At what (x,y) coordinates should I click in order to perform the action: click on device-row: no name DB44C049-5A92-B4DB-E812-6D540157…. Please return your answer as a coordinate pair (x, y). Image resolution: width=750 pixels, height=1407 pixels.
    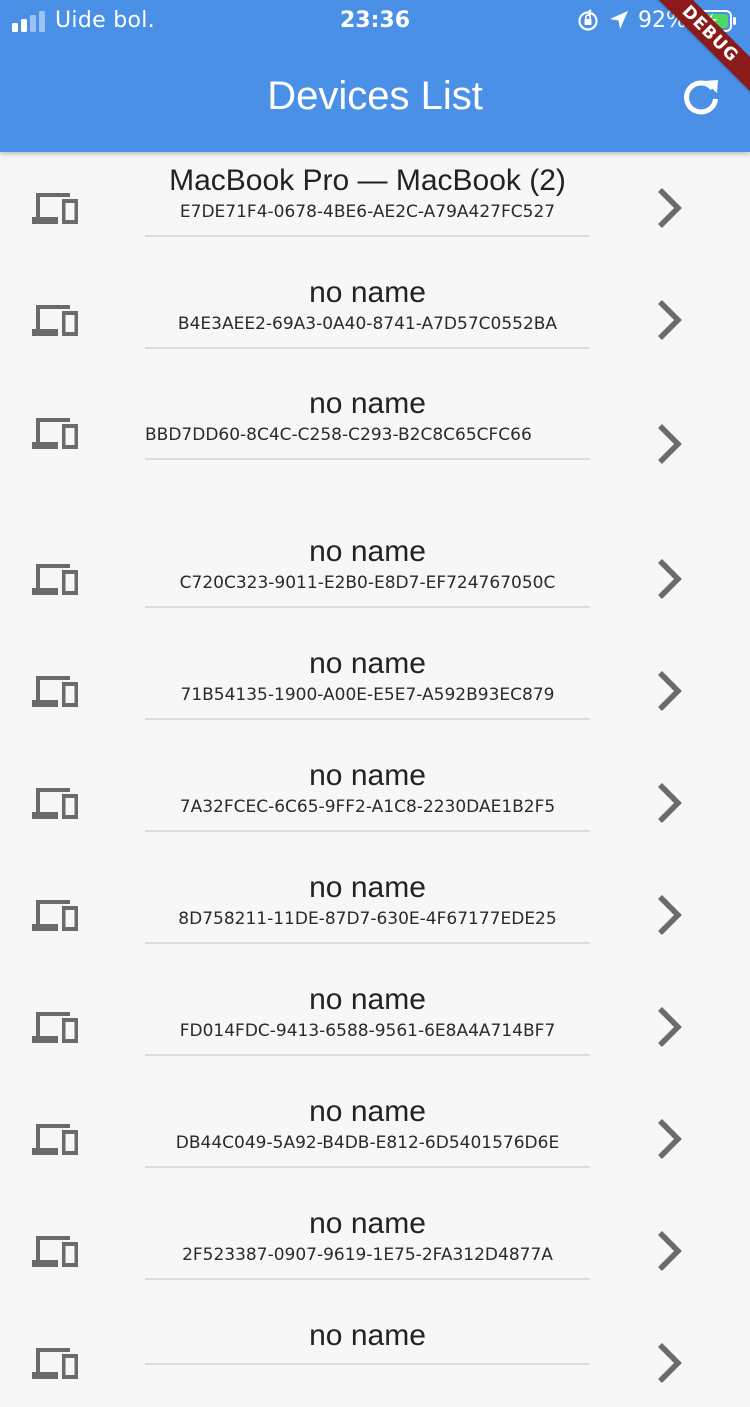
    Looking at the image, I should click on (375, 1127).